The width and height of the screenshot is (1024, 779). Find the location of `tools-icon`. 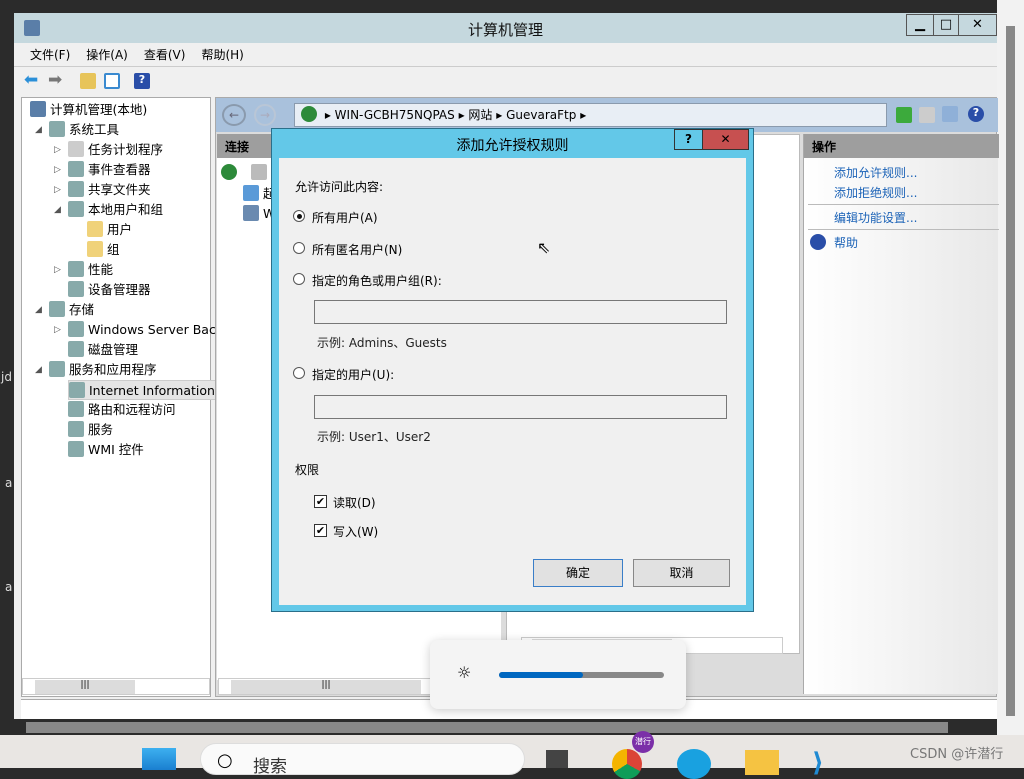

tools-icon is located at coordinates (57, 129).